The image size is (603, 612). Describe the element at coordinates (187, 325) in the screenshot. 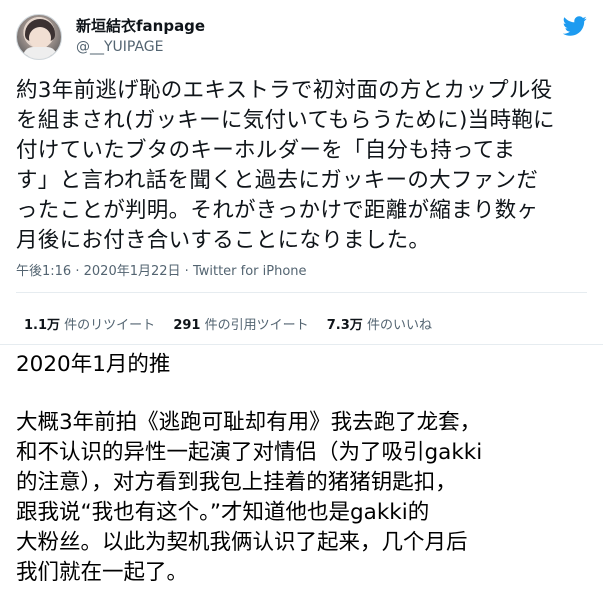

I see `quotes-count: 291` at that location.